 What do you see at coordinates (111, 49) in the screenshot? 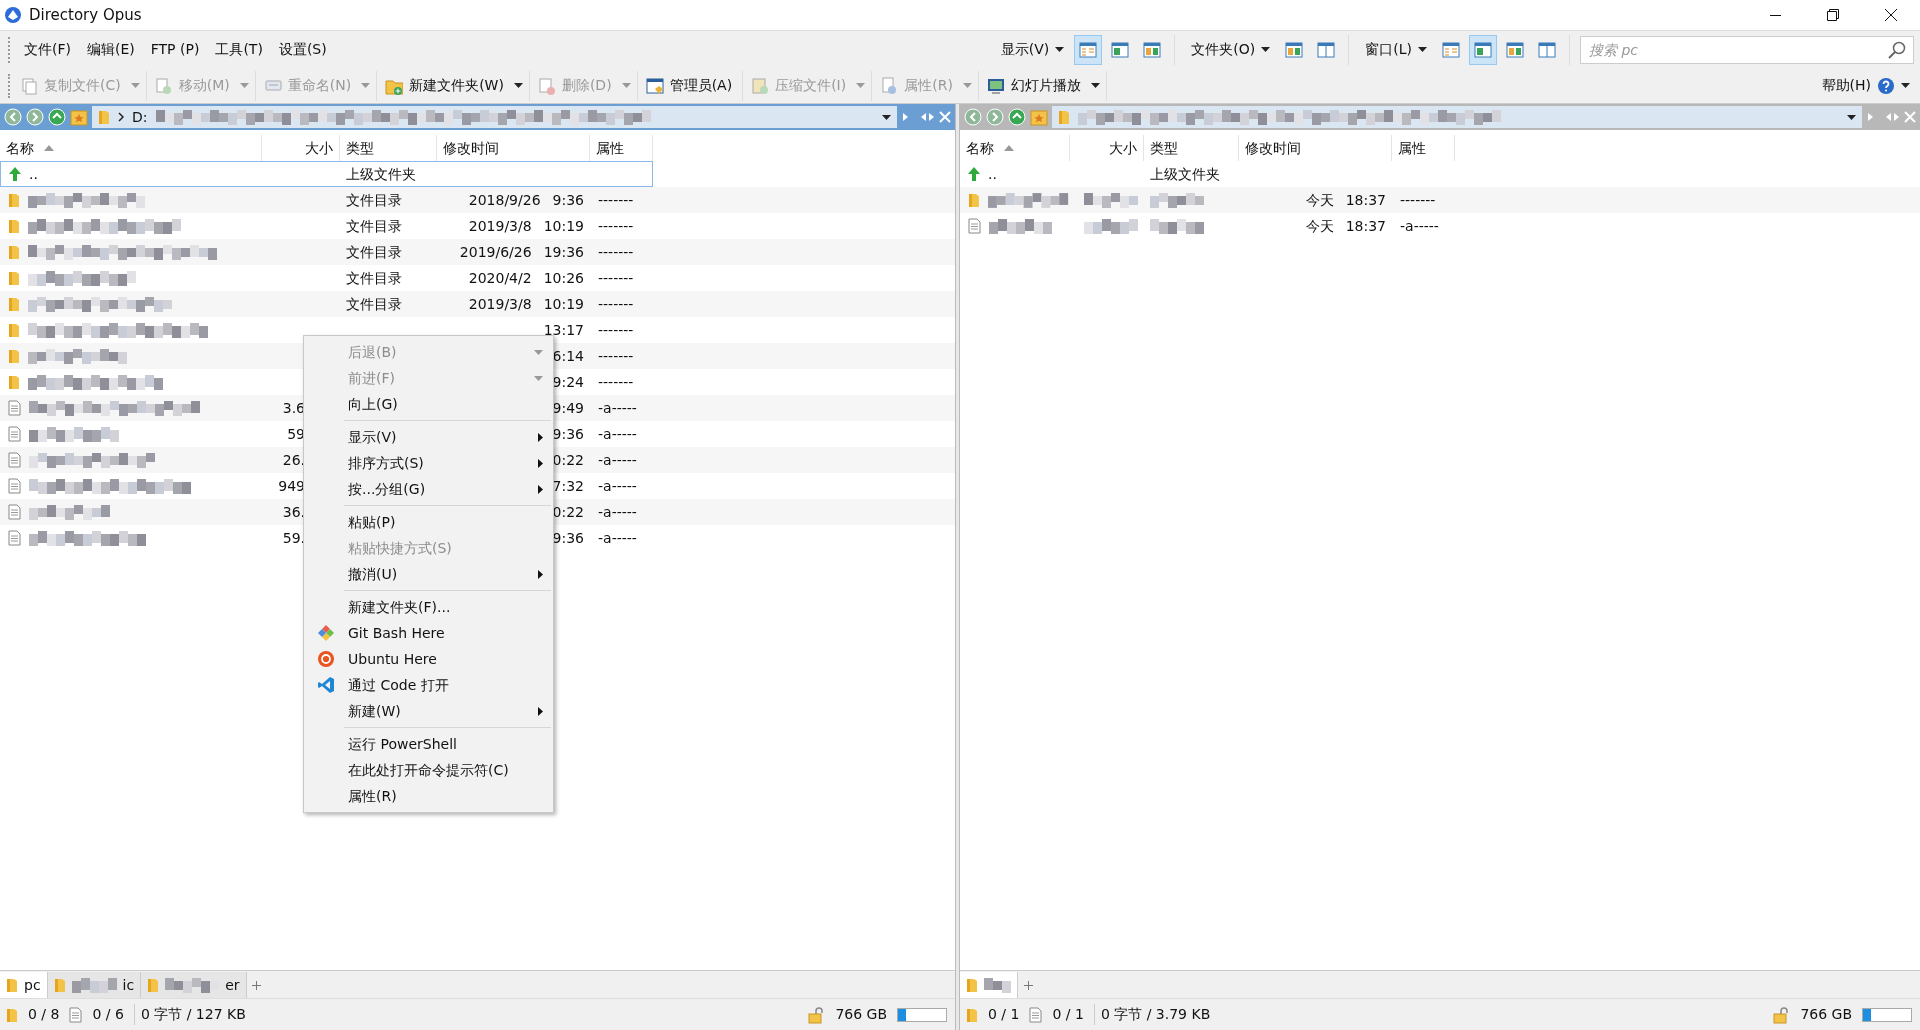
I see `menu-bar-item: 编辑(E)` at bounding box center [111, 49].